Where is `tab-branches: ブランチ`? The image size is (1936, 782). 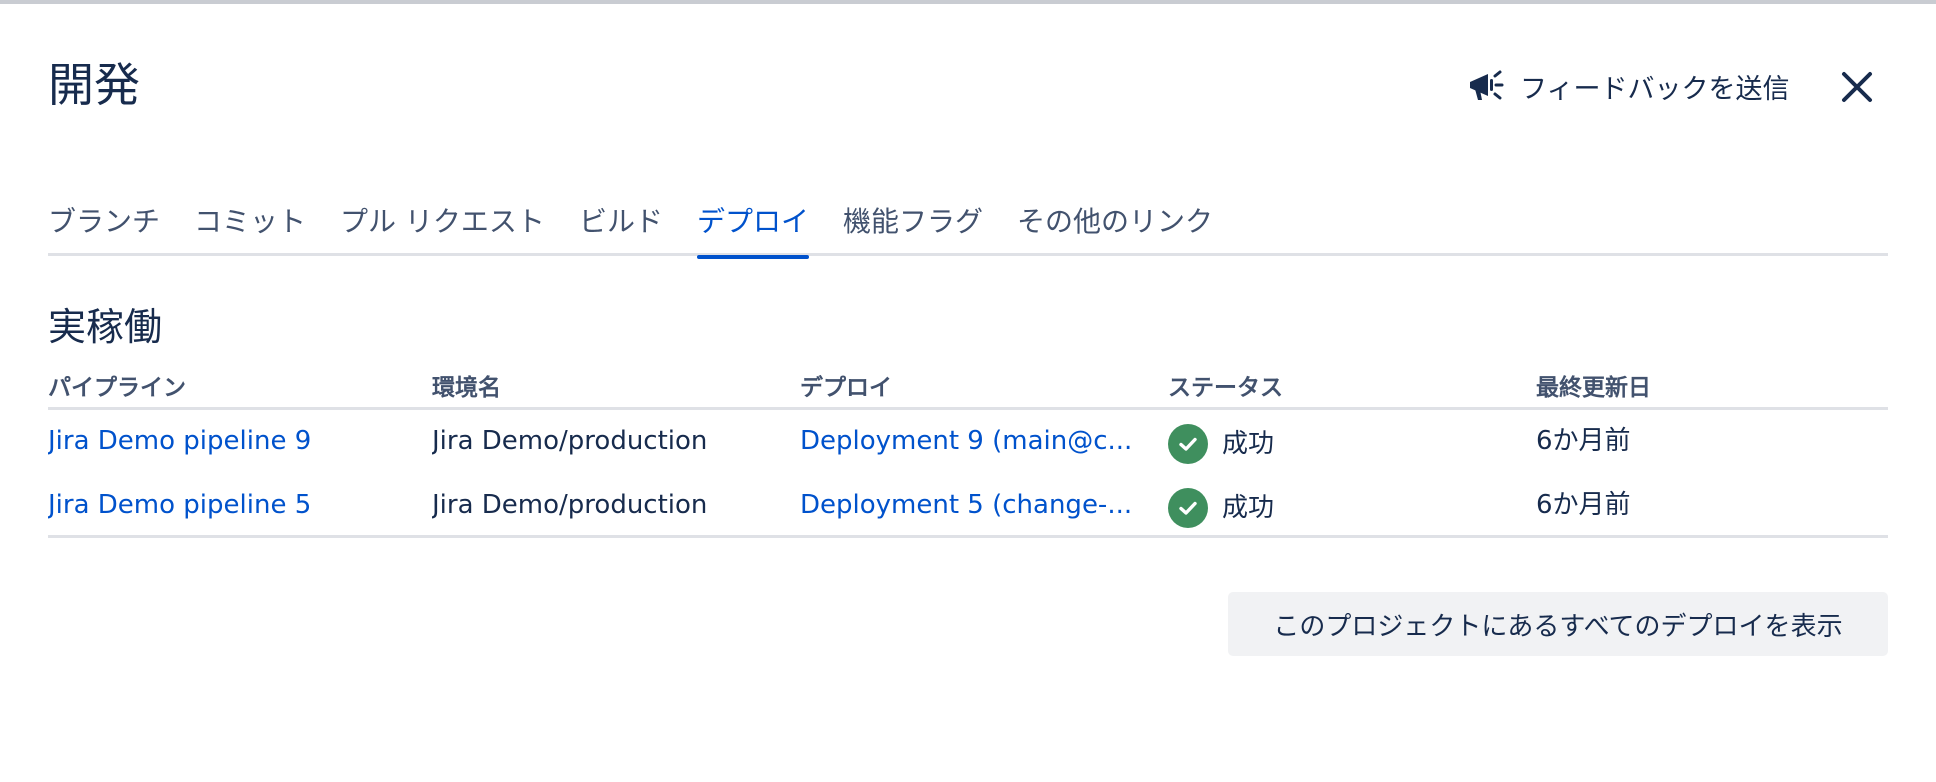 tab-branches: ブランチ is located at coordinates (104, 228).